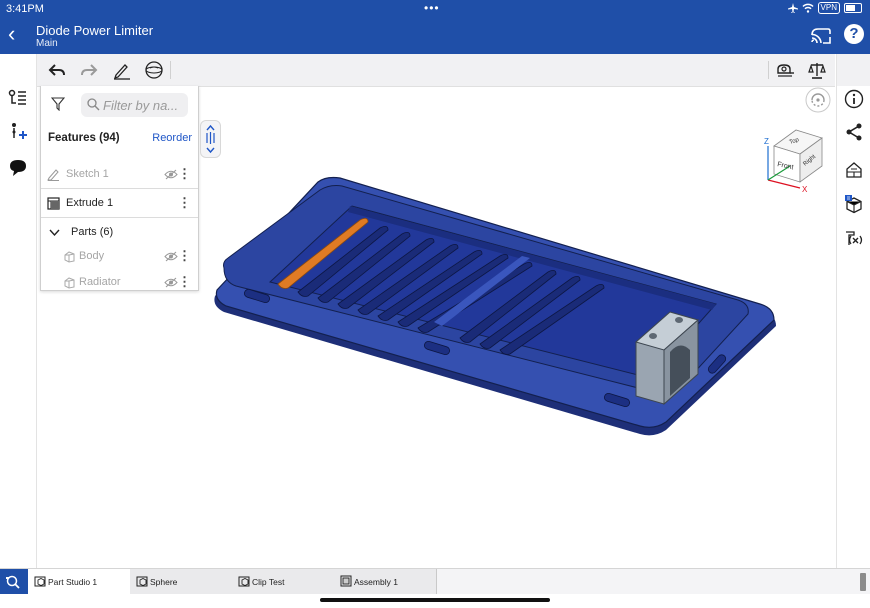  Describe the element at coordinates (164, 582) in the screenshot. I see `tab-label: Sphere` at that location.